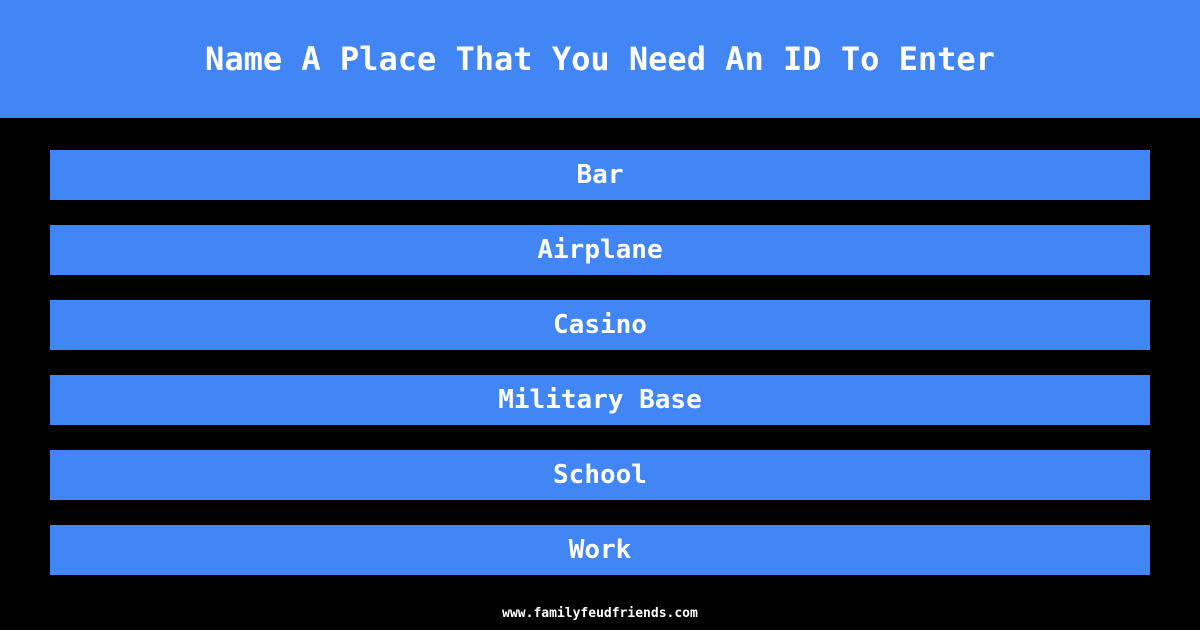 This screenshot has height=630, width=1200. I want to click on answer-label: Military Base, so click(600, 400).